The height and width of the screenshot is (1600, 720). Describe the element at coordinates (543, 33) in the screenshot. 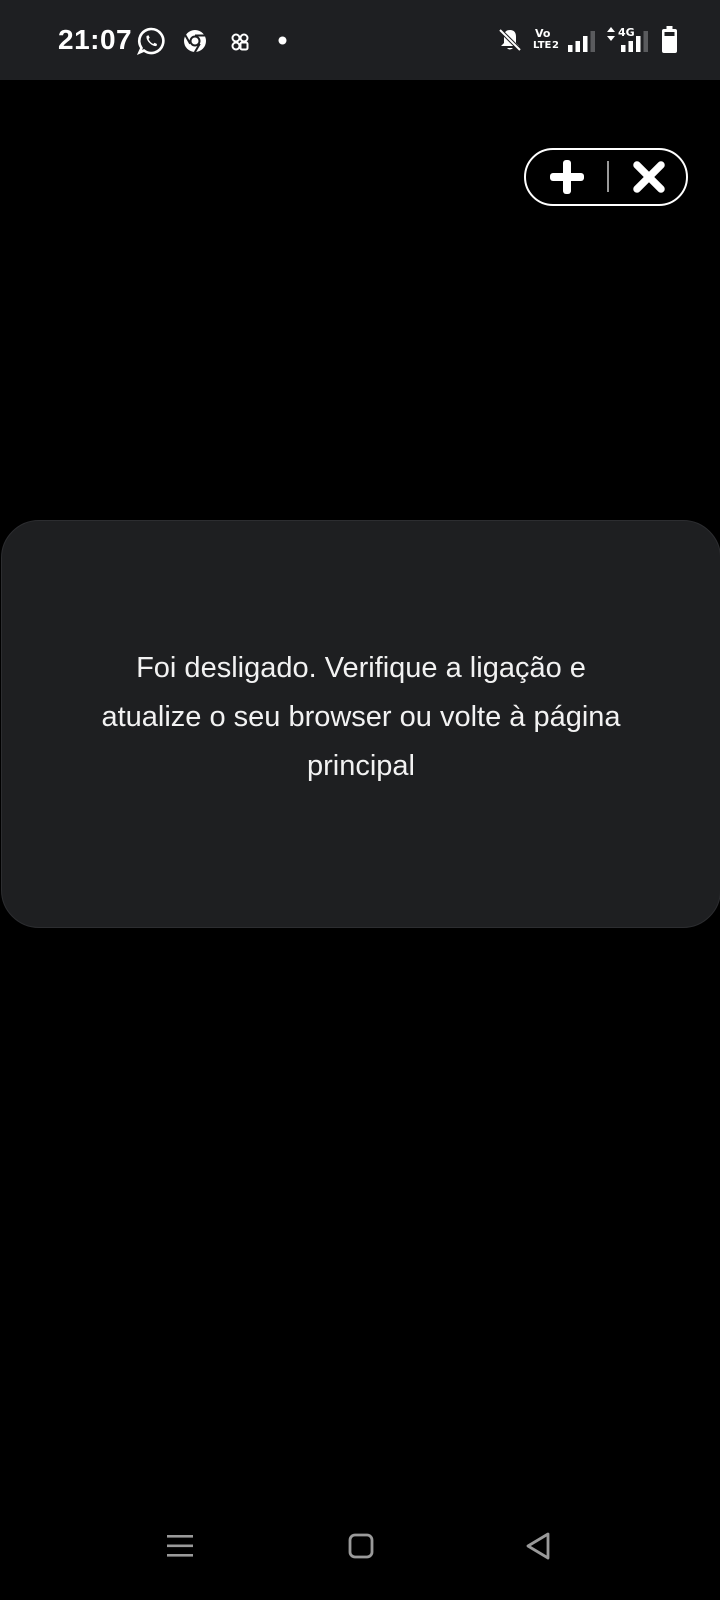

I see `volte-label-top: Vo` at that location.